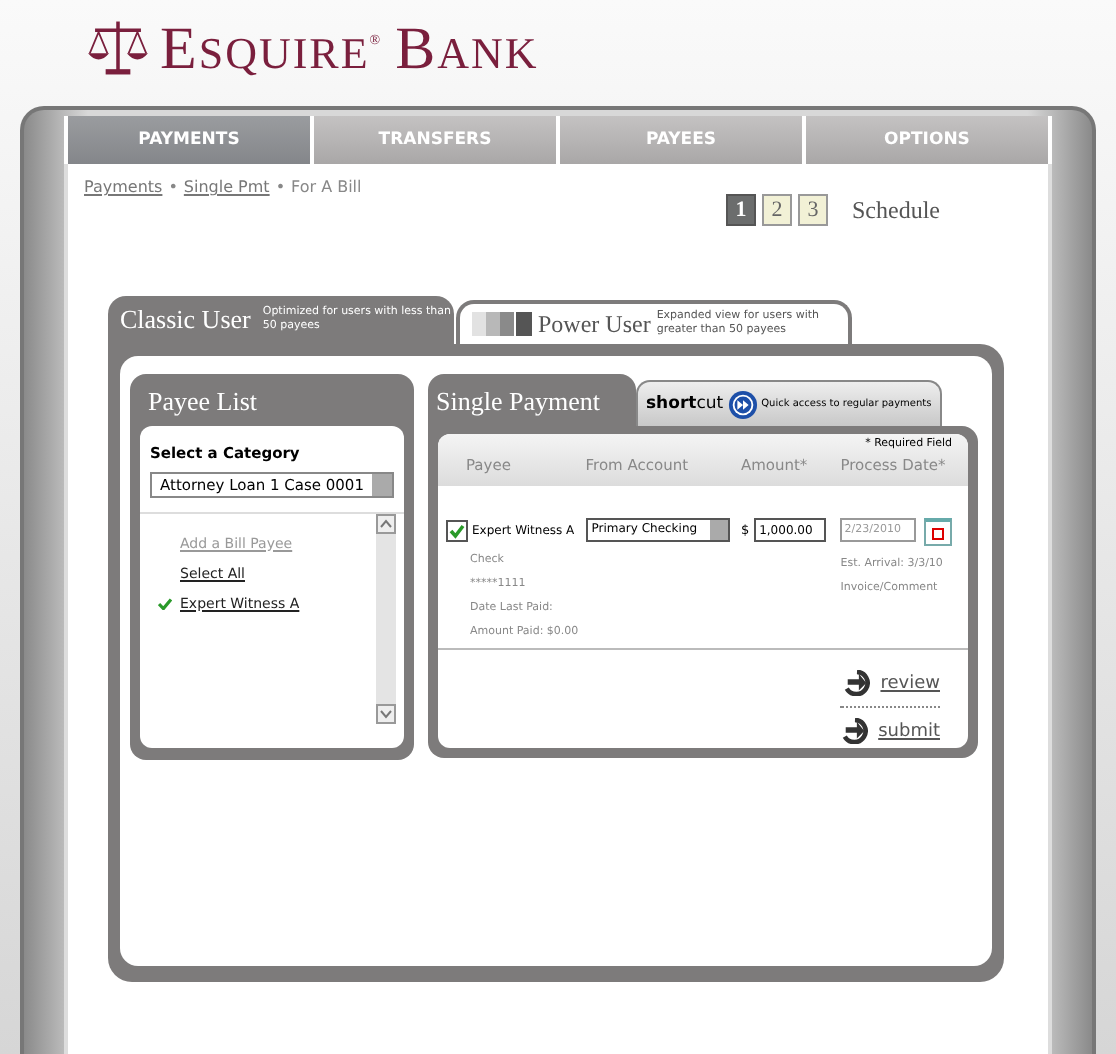  Describe the element at coordinates (594, 324) in the screenshot. I see `mode-title: Power User` at that location.